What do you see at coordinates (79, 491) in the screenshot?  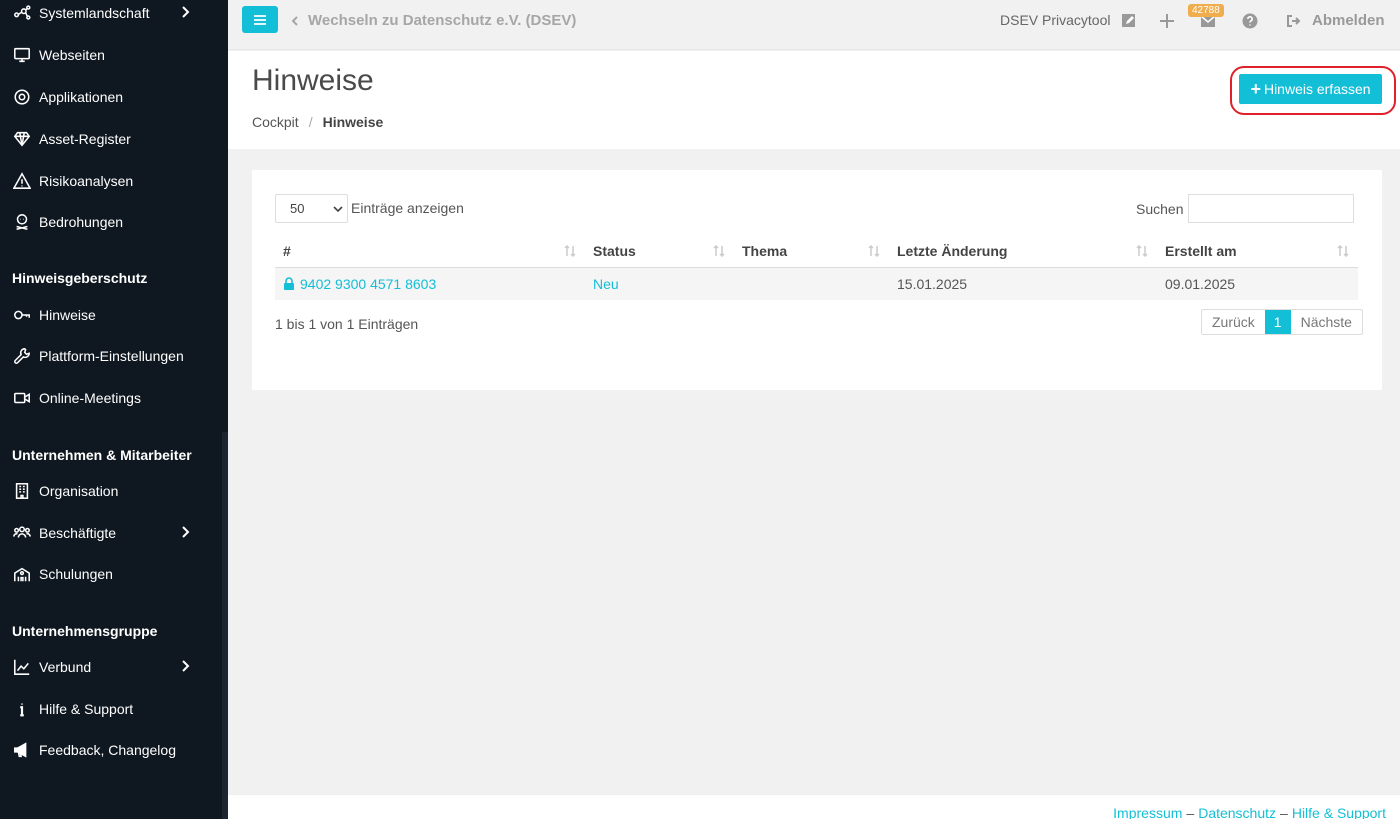 I see `sidebar-item-label: Organisation` at bounding box center [79, 491].